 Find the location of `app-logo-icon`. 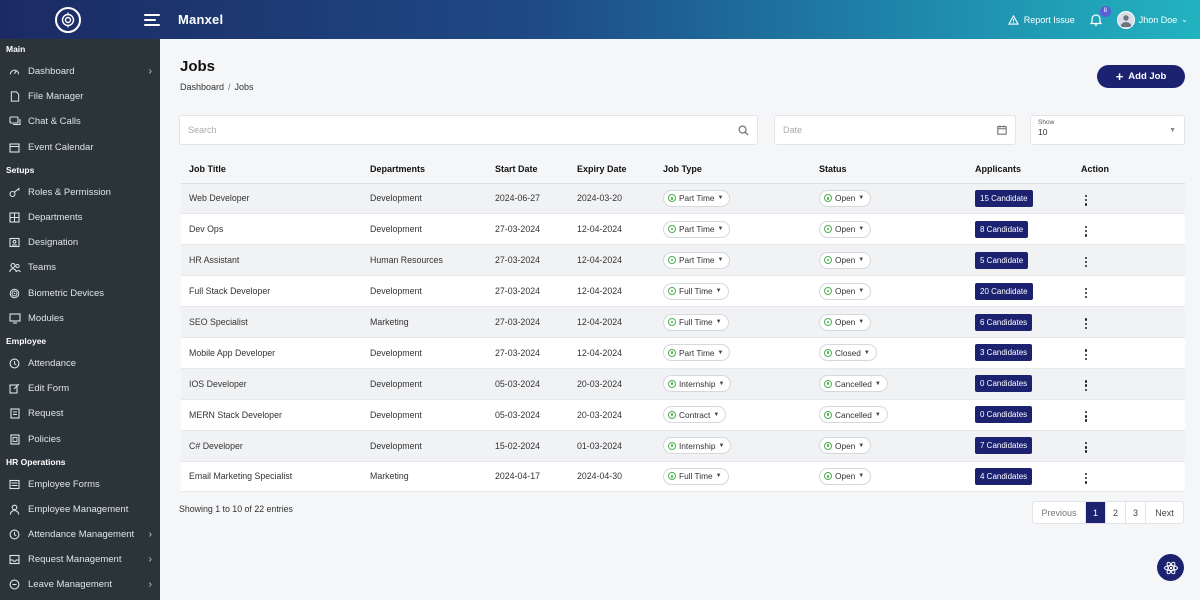

app-logo-icon is located at coordinates (68, 19).